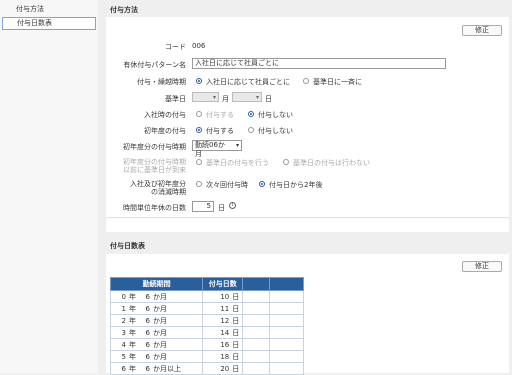  Describe the element at coordinates (248, 82) in the screenshot. I see `timing-option-per-employee: 入社日に応じて社員ごとに` at that location.